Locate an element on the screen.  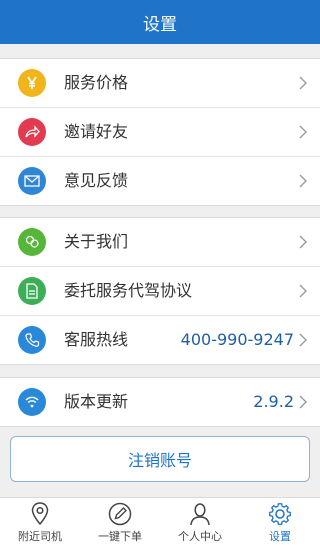
menu-item-about-us: 关于我们 is located at coordinates (160, 242).